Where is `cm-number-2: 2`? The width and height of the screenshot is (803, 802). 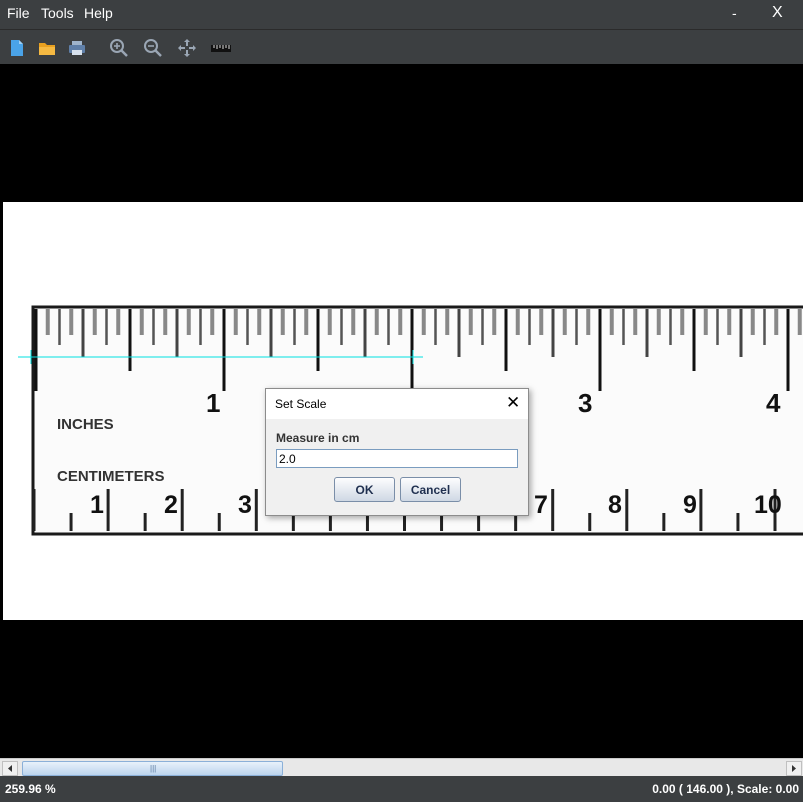
cm-number-2: 2 is located at coordinates (171, 505).